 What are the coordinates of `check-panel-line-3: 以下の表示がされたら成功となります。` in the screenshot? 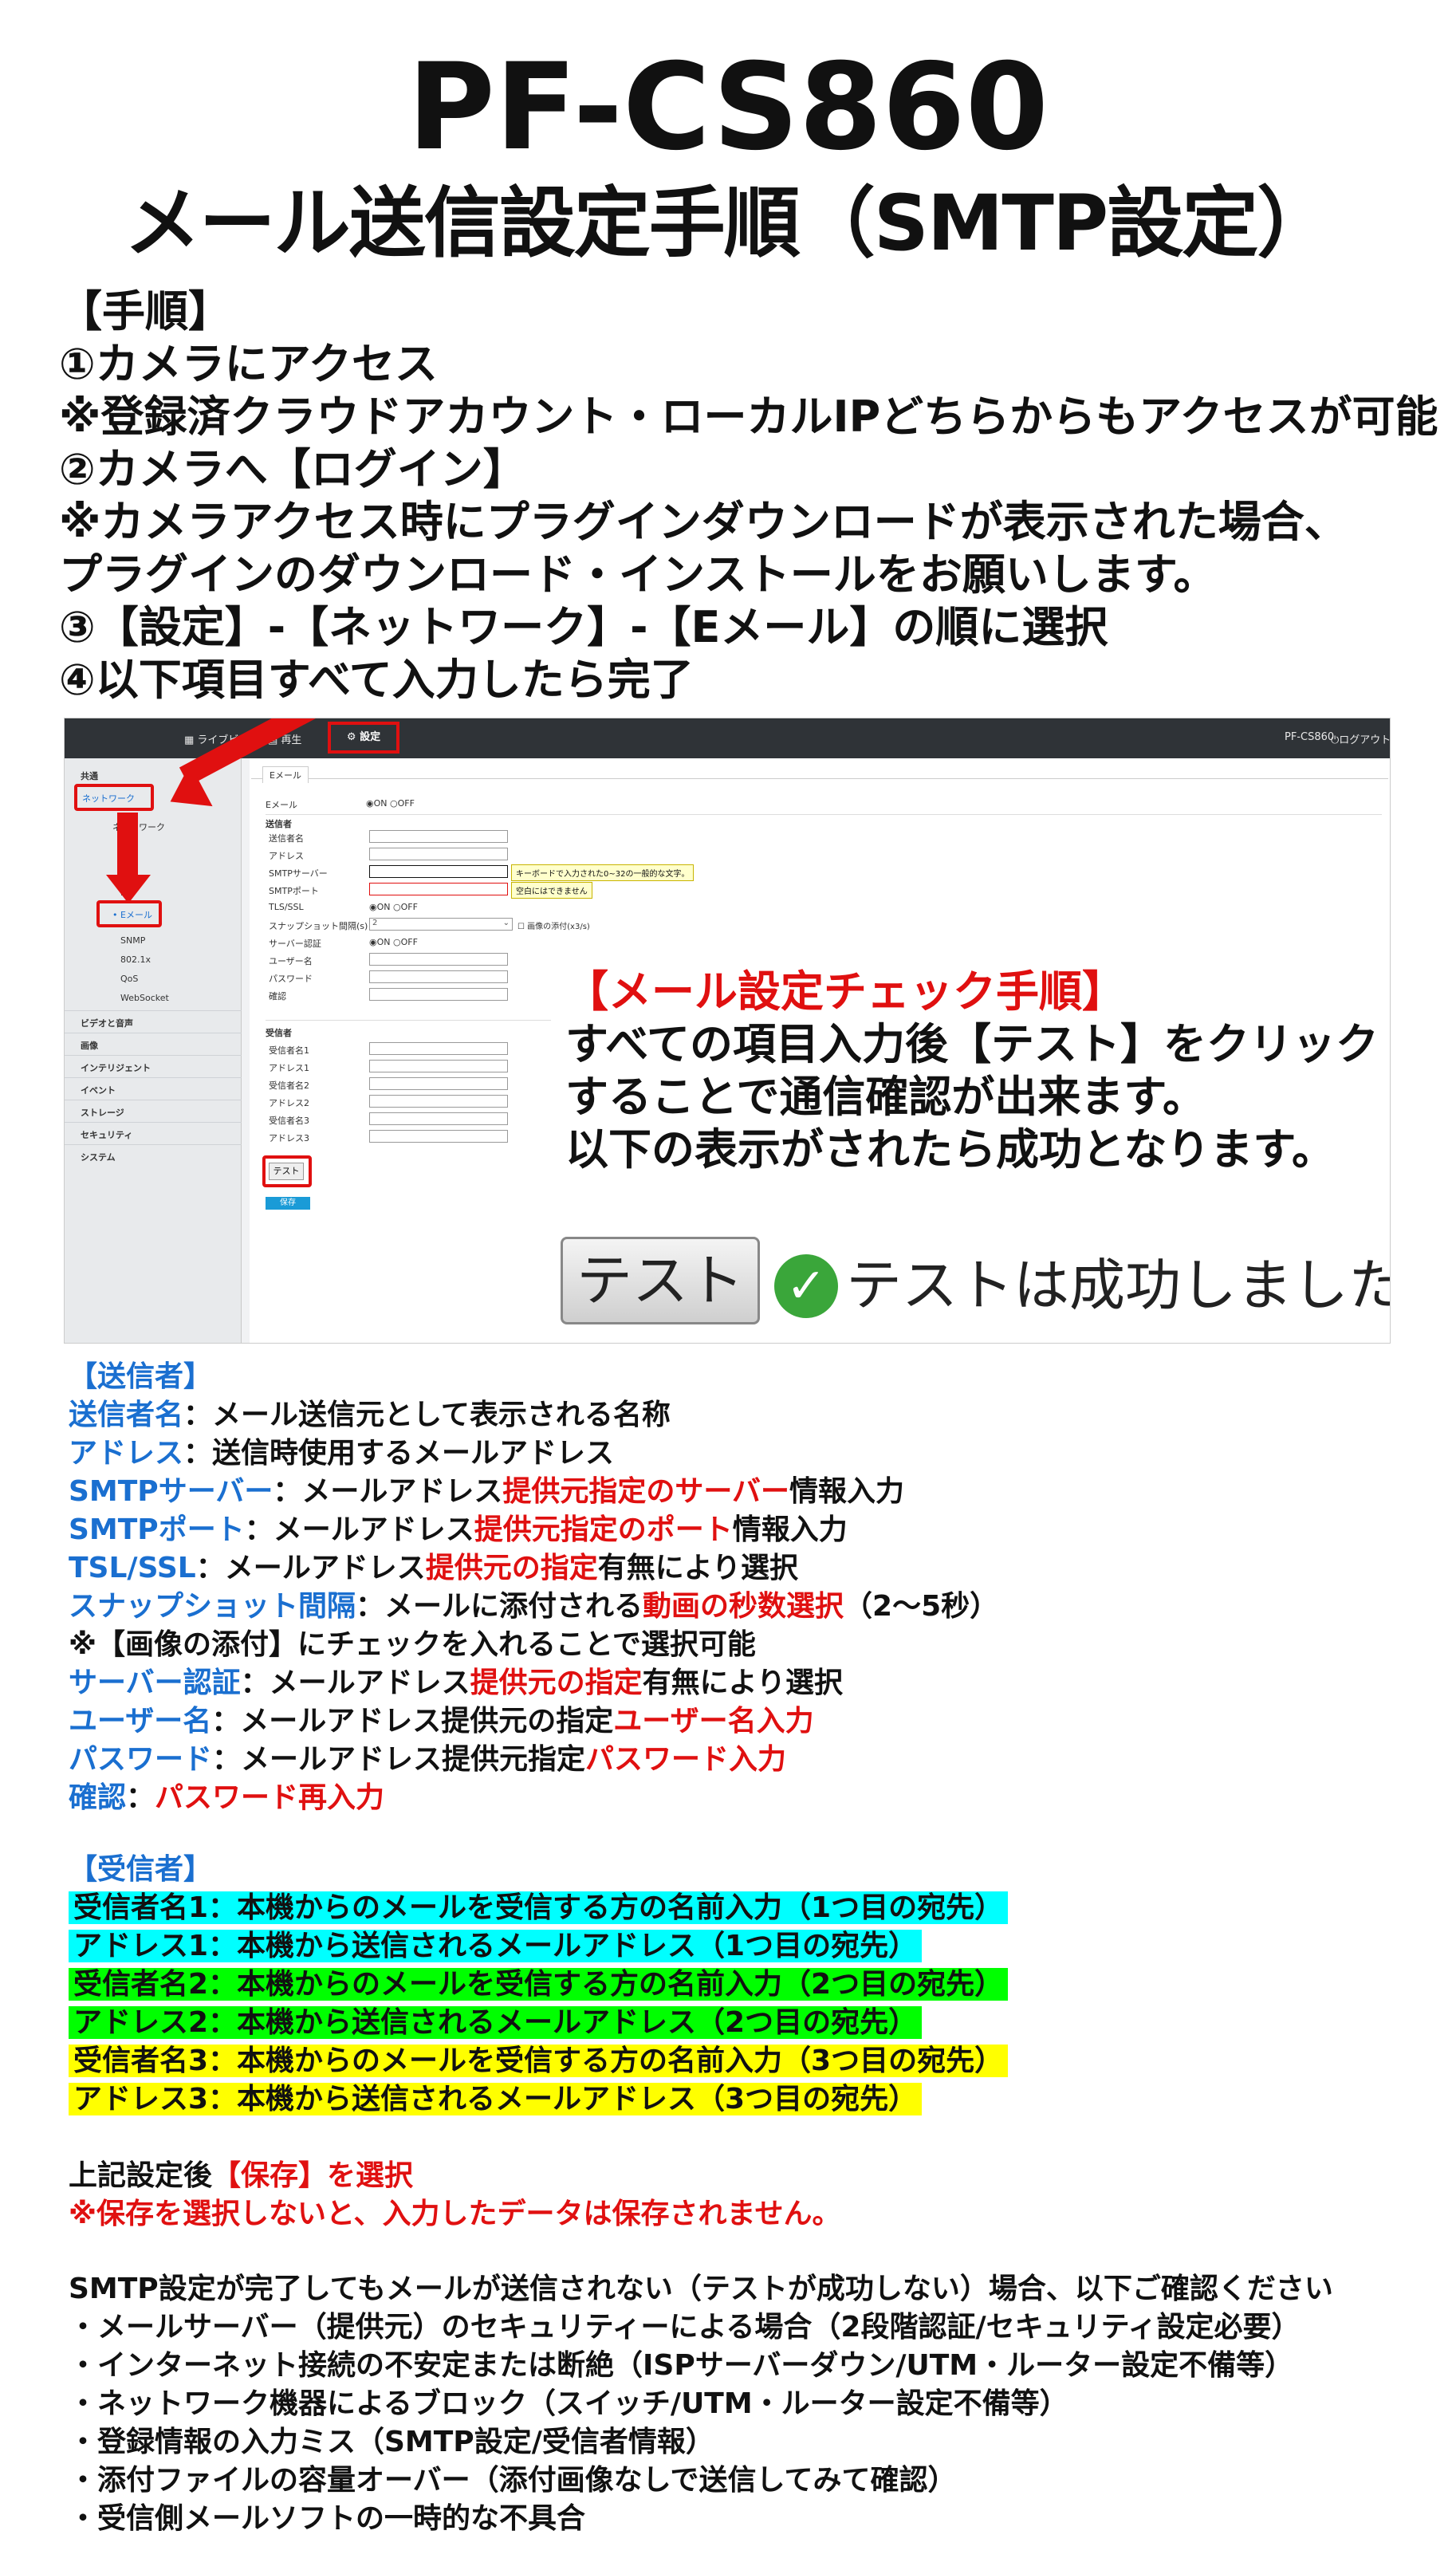 It's located at (950, 1149).